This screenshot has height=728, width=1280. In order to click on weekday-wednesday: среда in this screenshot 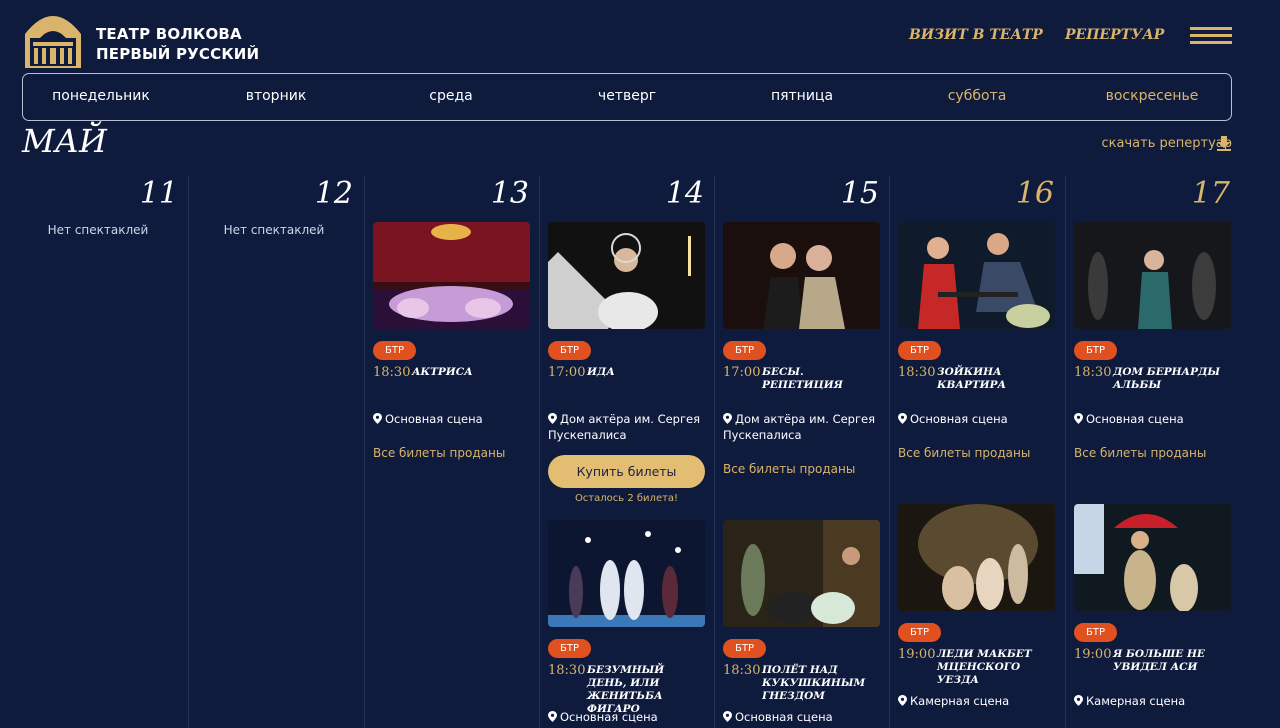, I will do `click(450, 96)`.